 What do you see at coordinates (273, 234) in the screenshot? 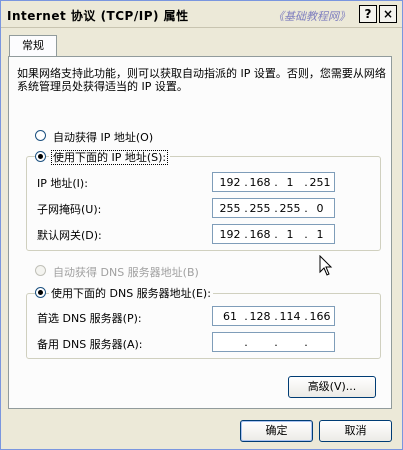
I see `default-gateway-input: 192 . 168 . 1 . 1` at bounding box center [273, 234].